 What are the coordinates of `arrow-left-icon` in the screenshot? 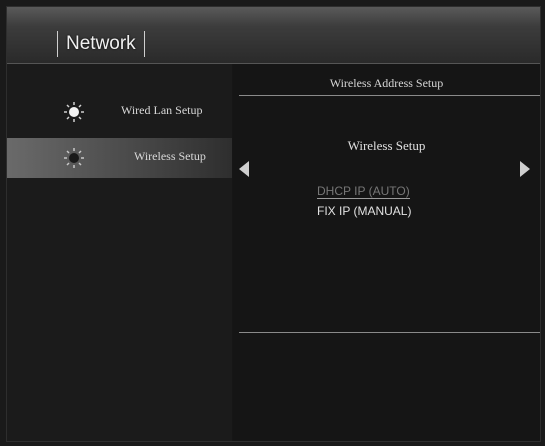 It's located at (244, 169).